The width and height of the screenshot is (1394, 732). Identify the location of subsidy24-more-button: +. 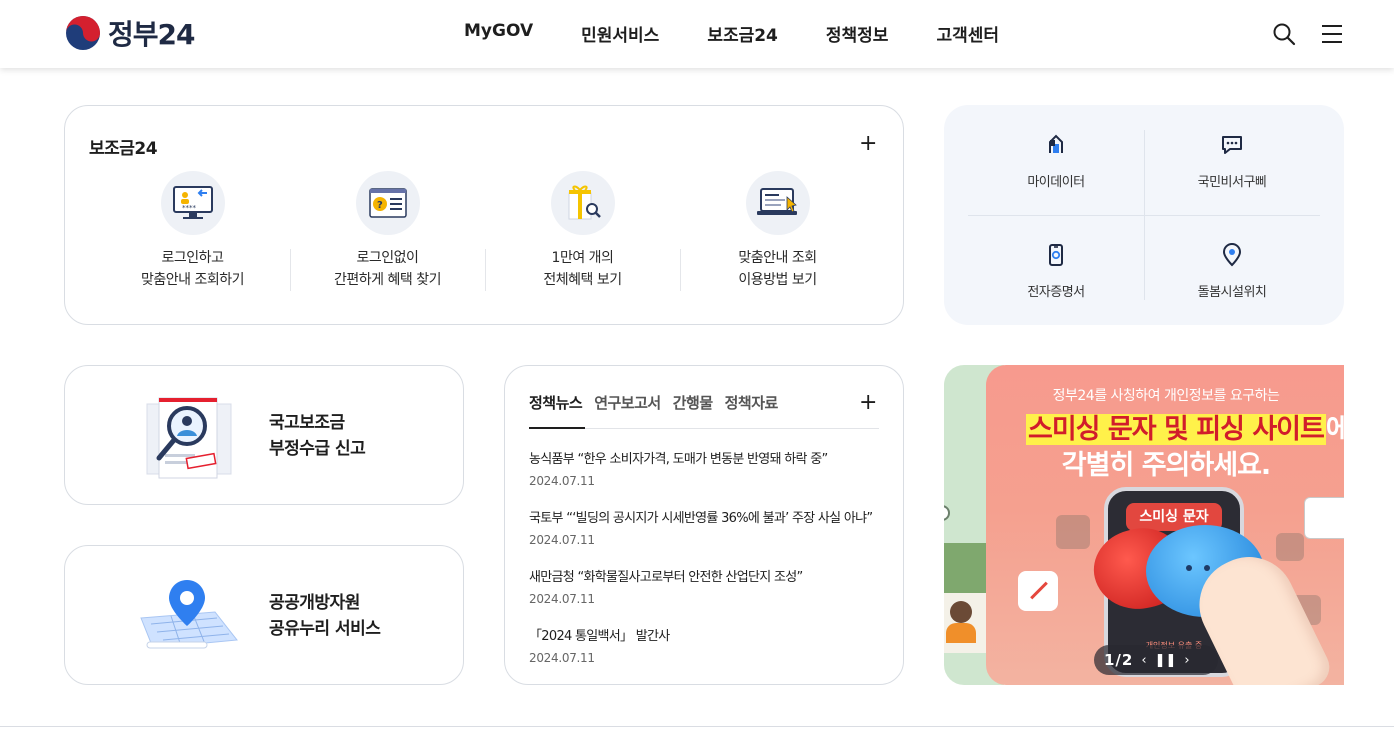
(868, 144).